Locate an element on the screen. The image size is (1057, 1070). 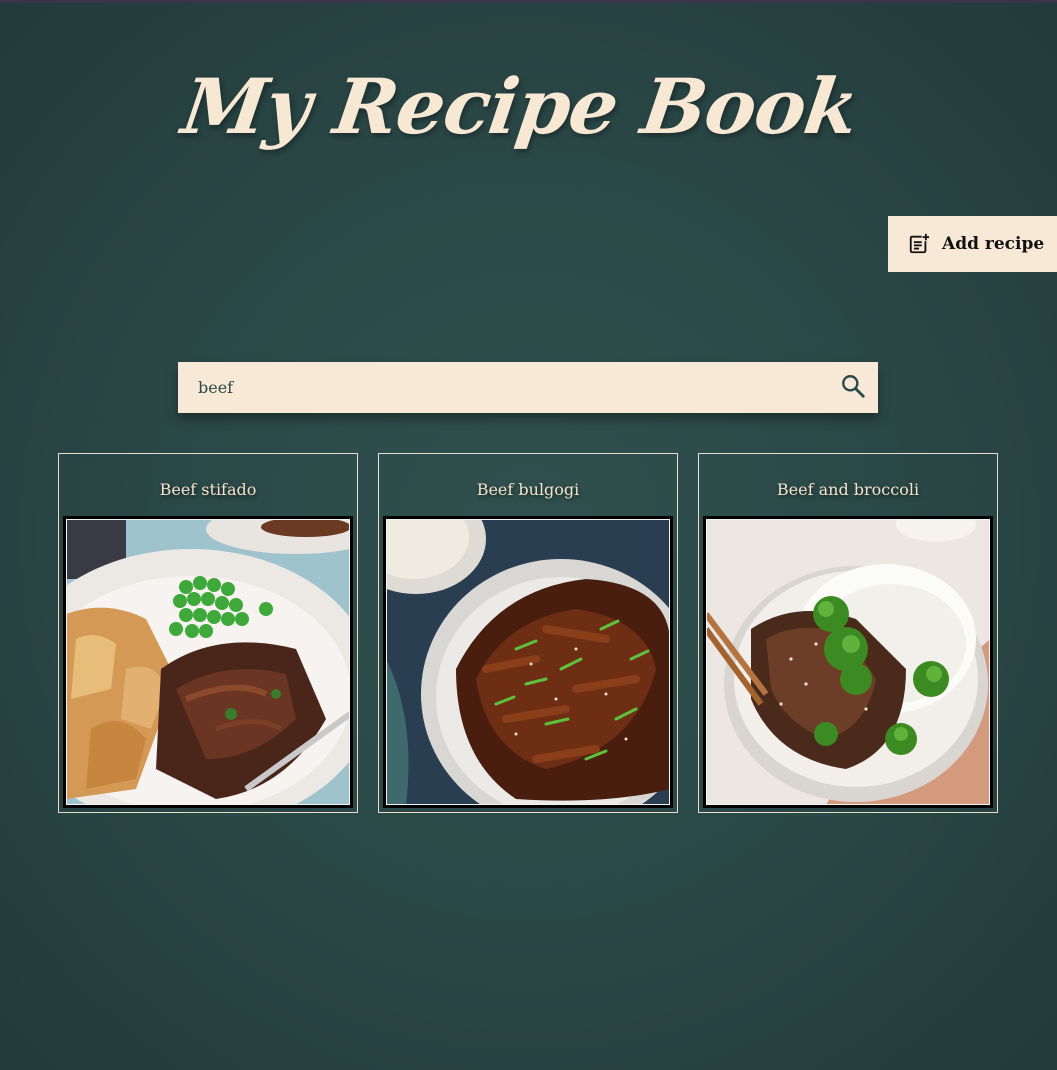
search-button is located at coordinates (853, 388).